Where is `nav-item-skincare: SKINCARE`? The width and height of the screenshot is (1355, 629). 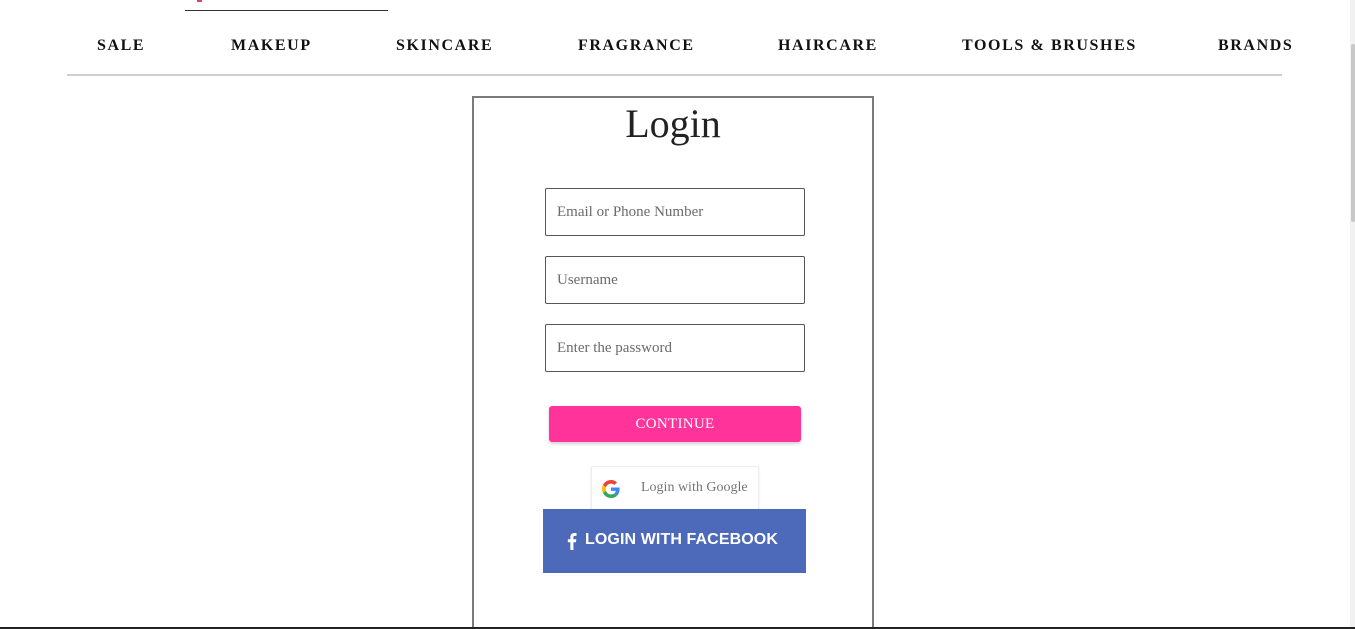 nav-item-skincare: SKINCARE is located at coordinates (444, 46).